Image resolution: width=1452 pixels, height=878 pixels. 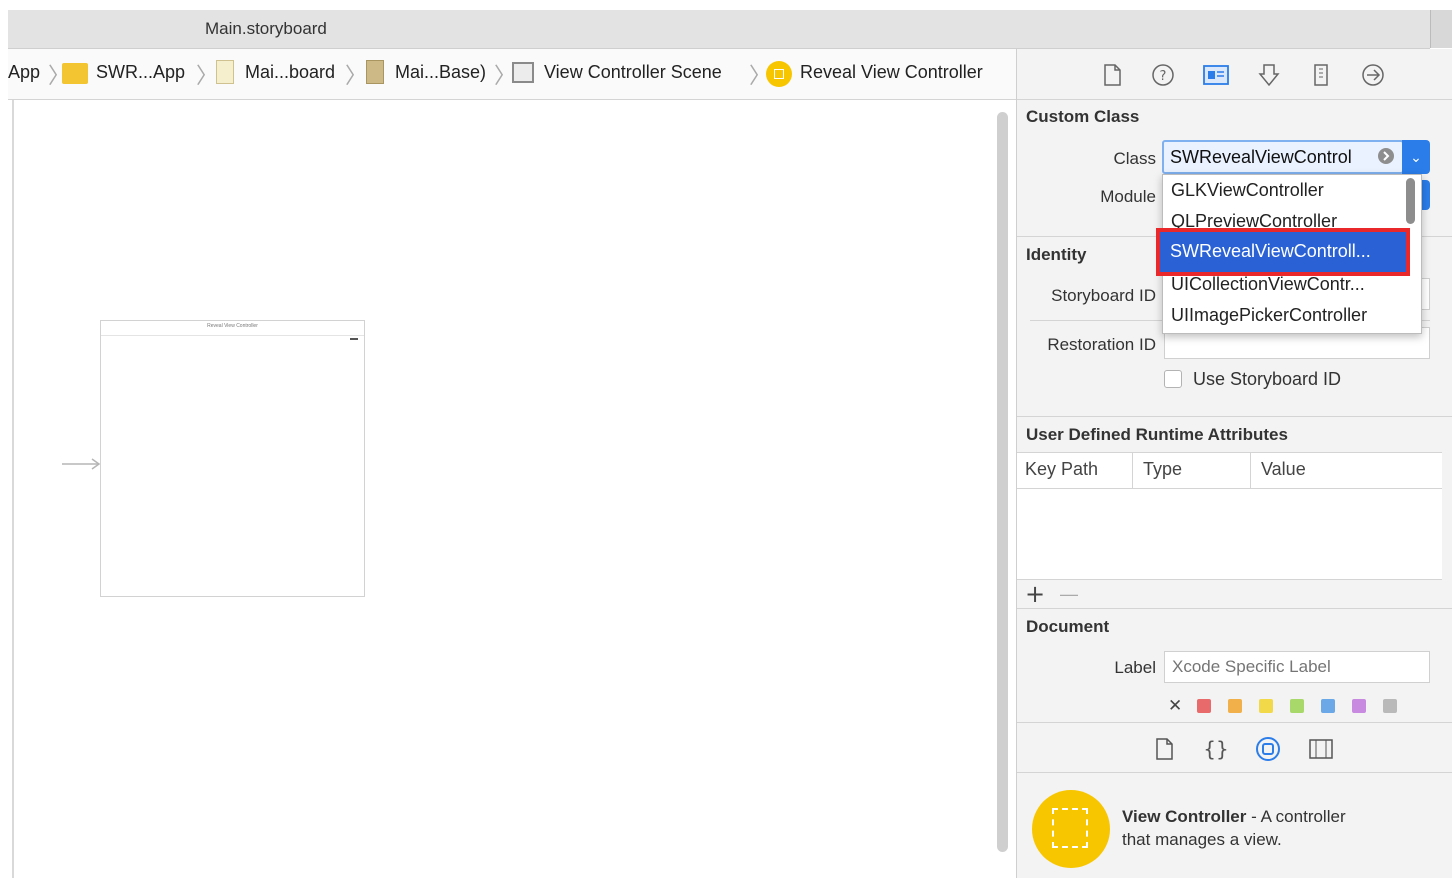 I want to click on window-title: Main.storyboard, so click(x=266, y=28).